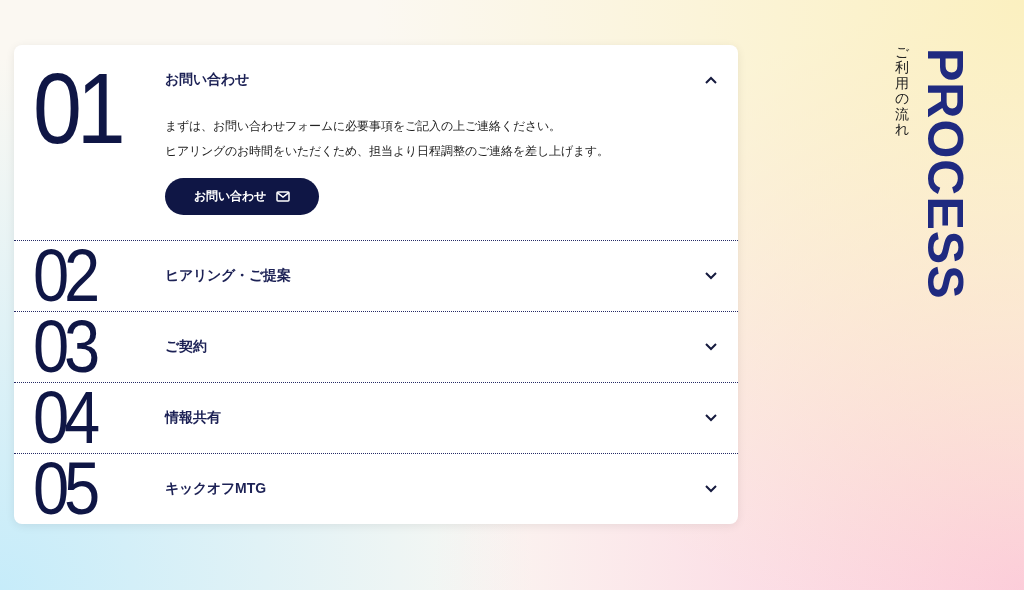 Image resolution: width=1024 pixels, height=590 pixels. What do you see at coordinates (64, 416) in the screenshot?
I see `step-number: 04` at bounding box center [64, 416].